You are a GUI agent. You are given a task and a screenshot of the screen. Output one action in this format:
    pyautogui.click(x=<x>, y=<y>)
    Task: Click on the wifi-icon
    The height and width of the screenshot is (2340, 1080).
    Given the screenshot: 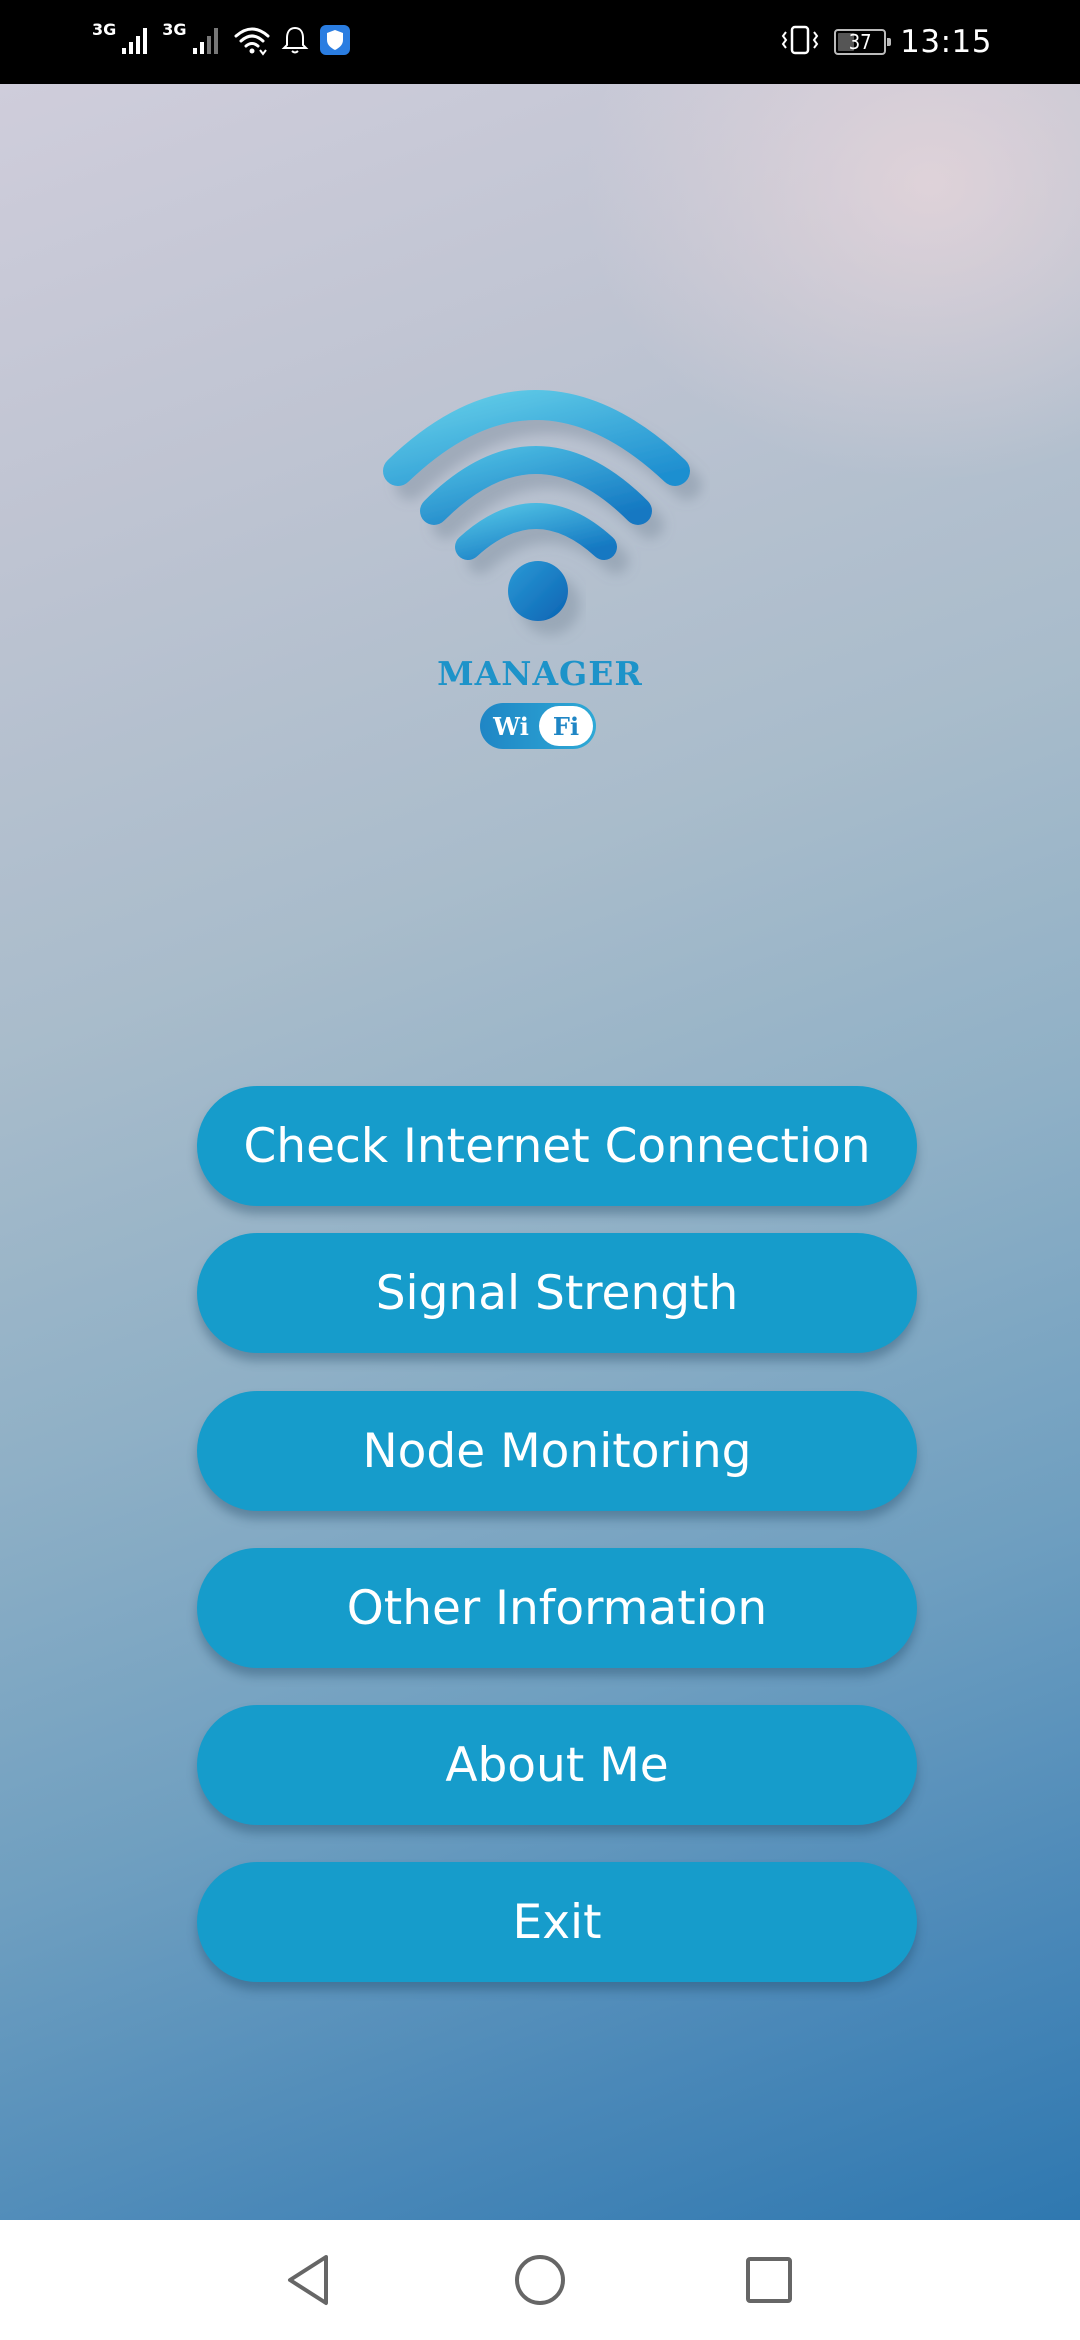 What is the action you would take?
    pyautogui.click(x=252, y=42)
    